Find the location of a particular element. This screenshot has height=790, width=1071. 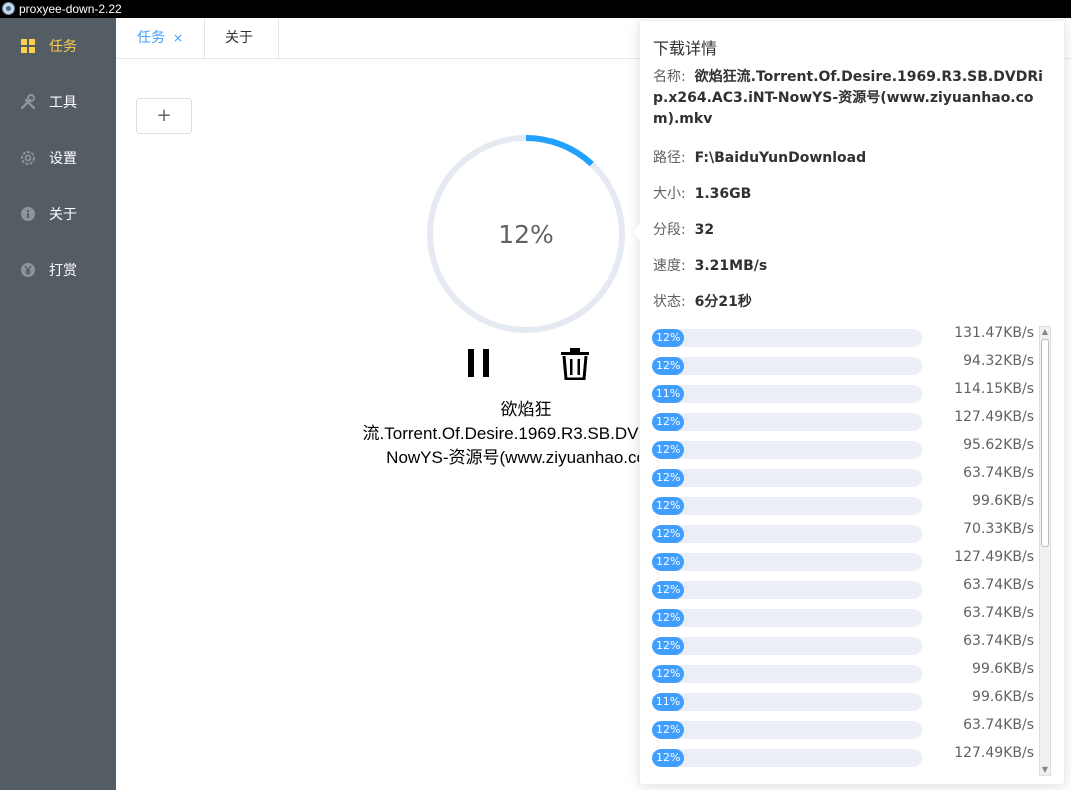

tab-label: 关于 is located at coordinates (239, 38).